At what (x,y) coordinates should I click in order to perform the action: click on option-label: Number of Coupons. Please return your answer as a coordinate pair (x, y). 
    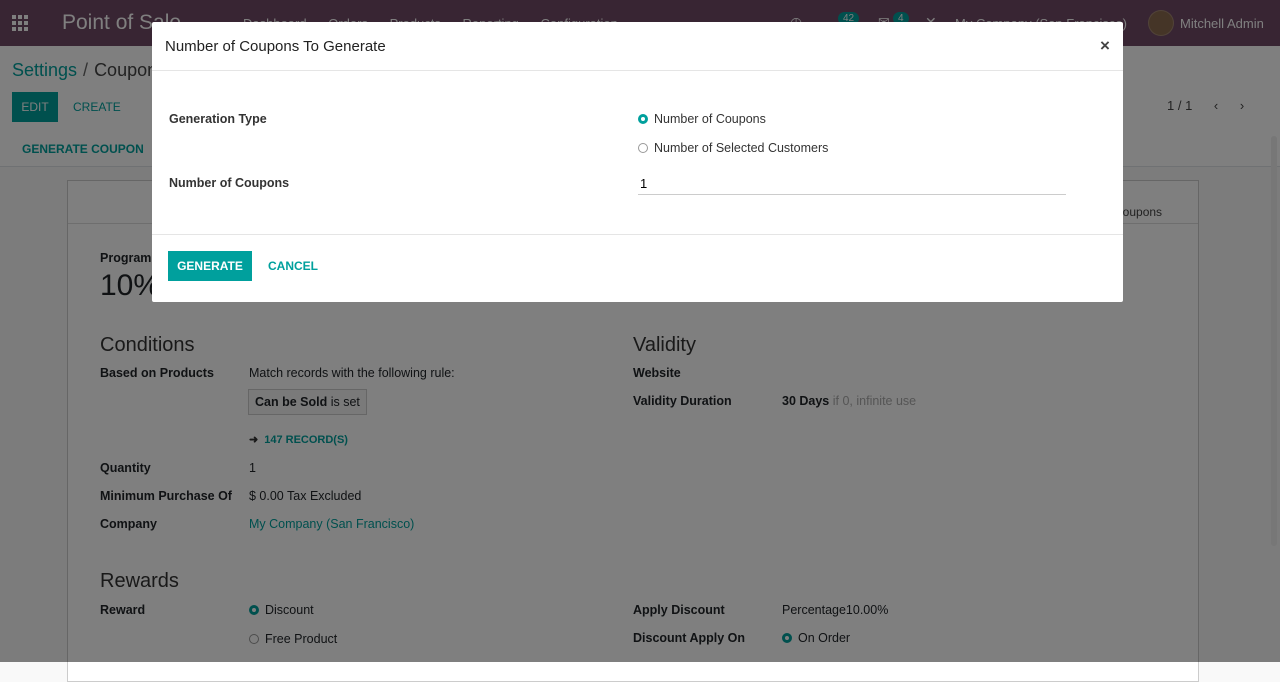
    Looking at the image, I should click on (710, 119).